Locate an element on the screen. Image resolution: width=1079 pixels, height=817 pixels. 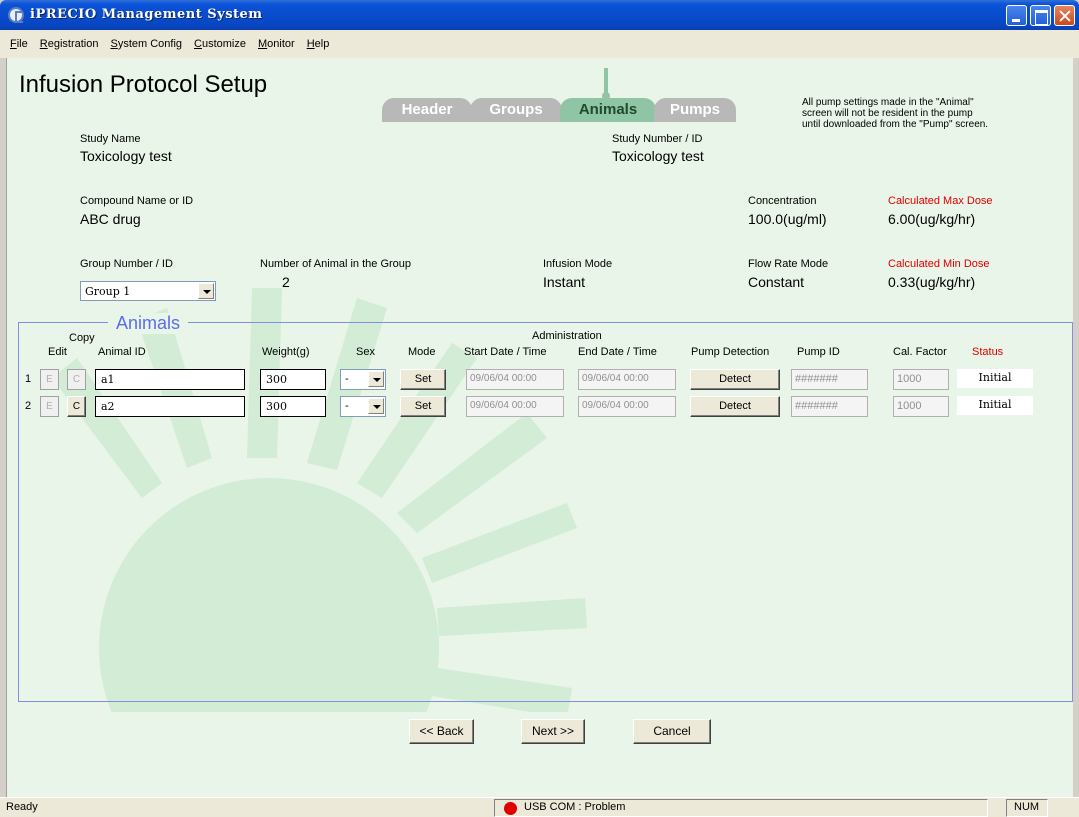
animal-id-input: a1 is located at coordinates (170, 379).